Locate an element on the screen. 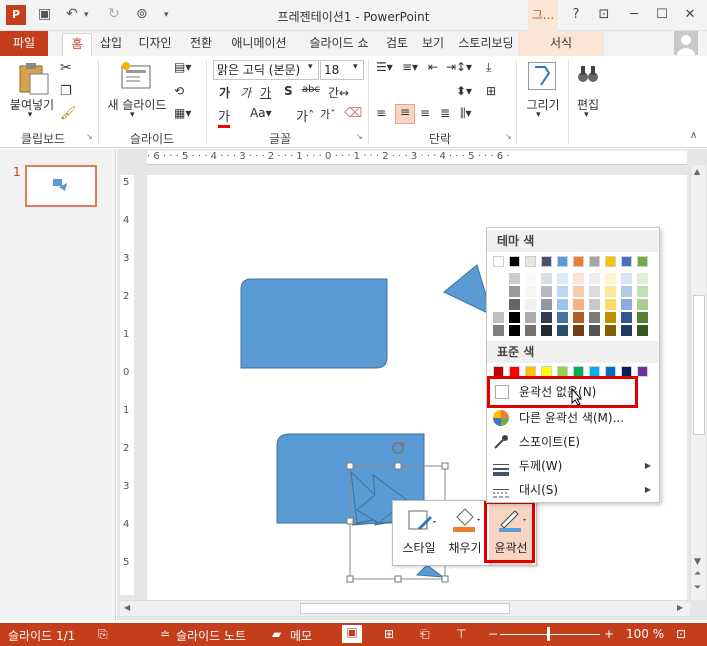 Image resolution: width=707 pixels, height=646 pixels. justify-icon: ≣ is located at coordinates (445, 113).